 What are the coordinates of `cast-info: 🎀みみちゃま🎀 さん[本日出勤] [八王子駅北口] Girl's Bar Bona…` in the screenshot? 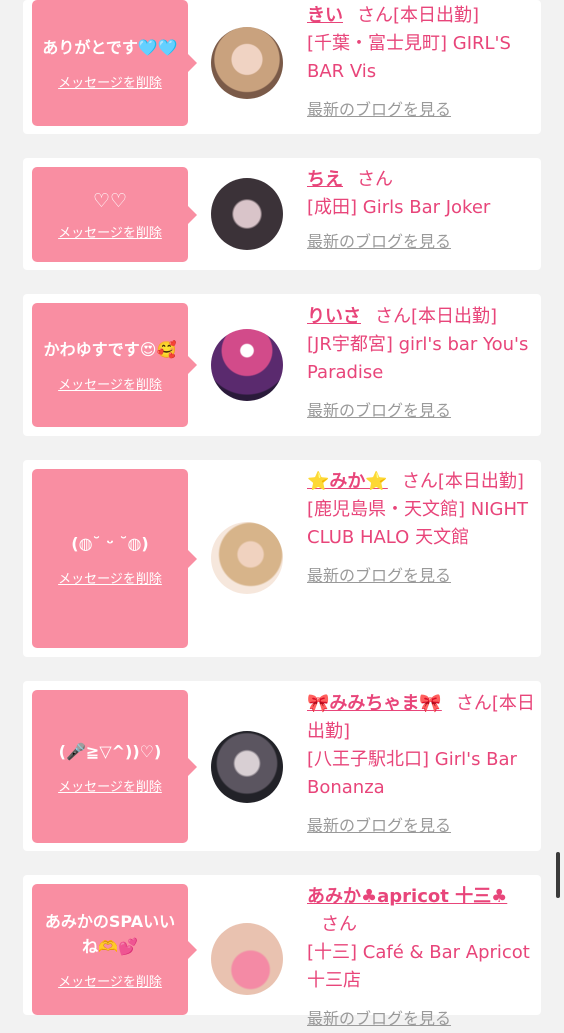 It's located at (421, 765).